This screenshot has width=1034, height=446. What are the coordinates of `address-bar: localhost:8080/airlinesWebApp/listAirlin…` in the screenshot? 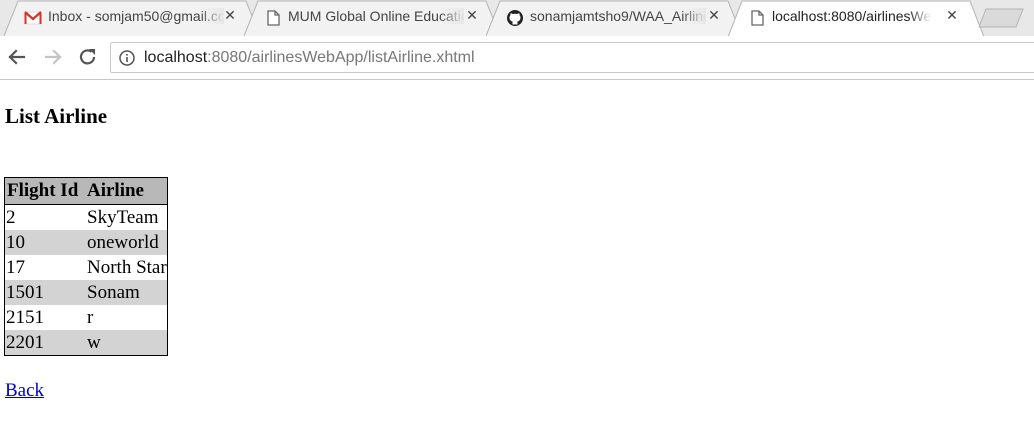 It's located at (572, 57).